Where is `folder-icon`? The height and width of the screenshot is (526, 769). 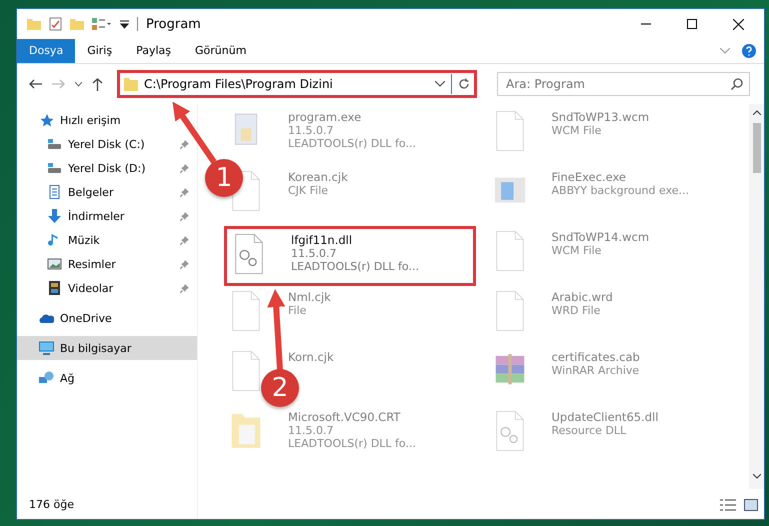
folder-icon is located at coordinates (131, 84).